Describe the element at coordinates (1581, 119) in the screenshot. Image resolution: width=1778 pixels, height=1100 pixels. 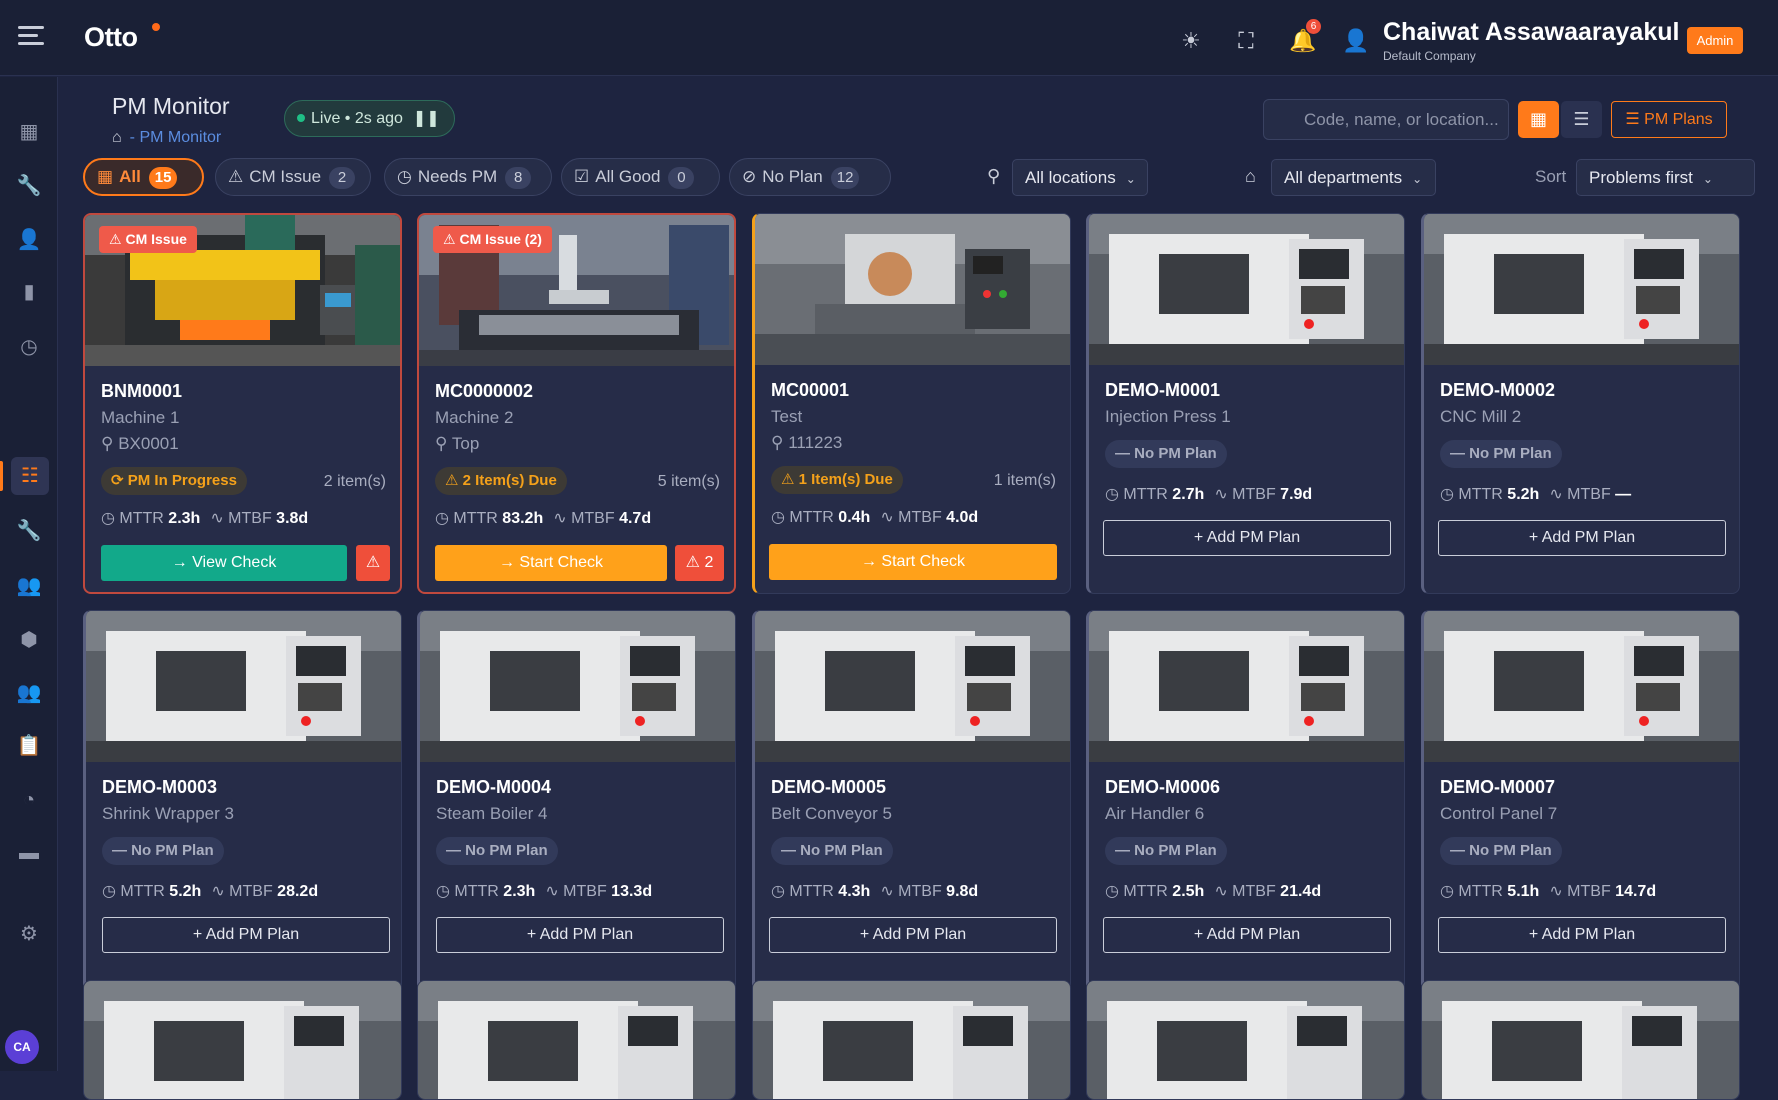
I see `list-view-button: ☰` at that location.